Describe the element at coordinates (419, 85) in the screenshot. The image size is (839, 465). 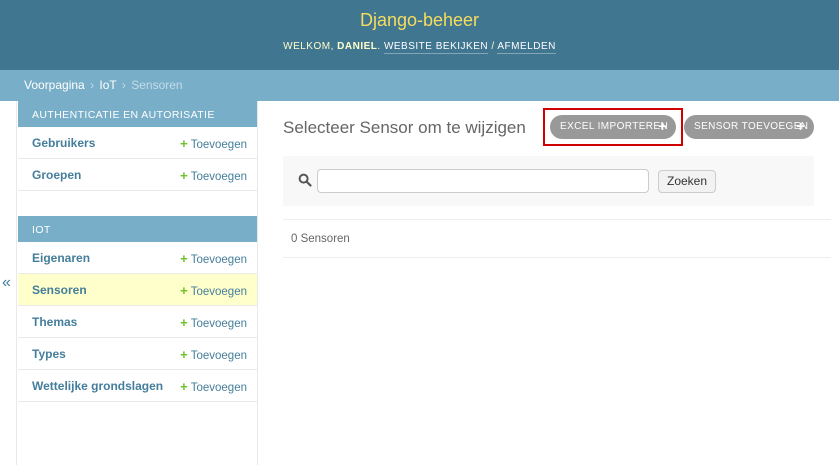
I see `breadcrumb: Voorpagina › IoT › Sensoren` at that location.